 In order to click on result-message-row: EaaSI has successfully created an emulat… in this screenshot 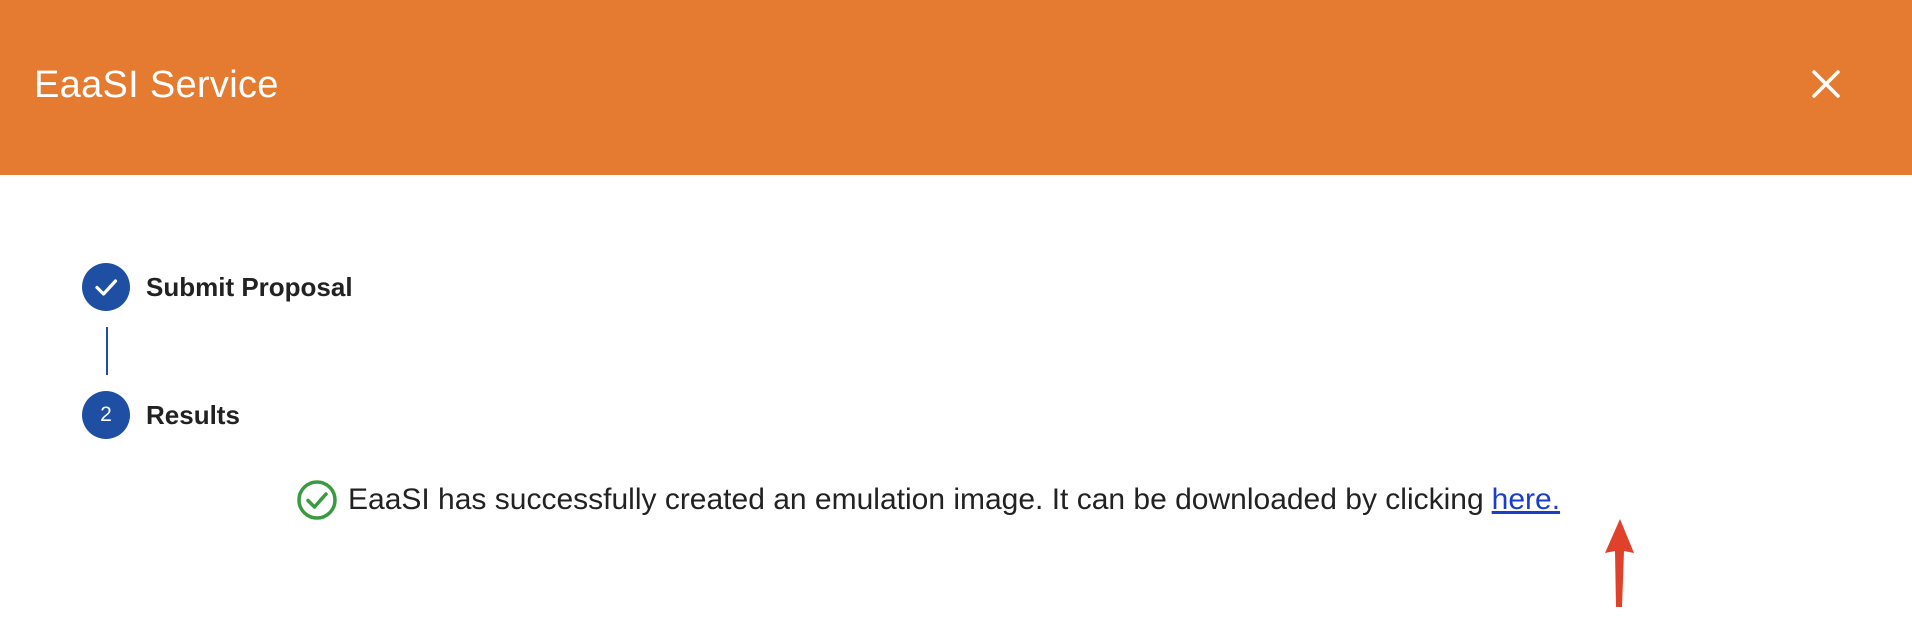, I will do `click(928, 500)`.